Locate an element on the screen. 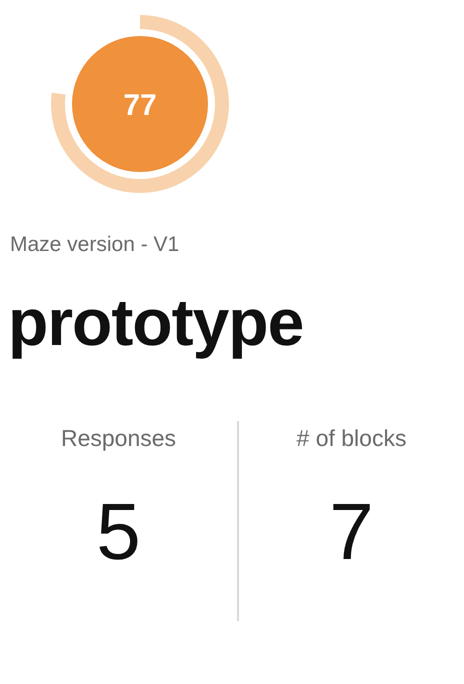 The width and height of the screenshot is (464, 684). stat-label: # of blocks is located at coordinates (351, 438).